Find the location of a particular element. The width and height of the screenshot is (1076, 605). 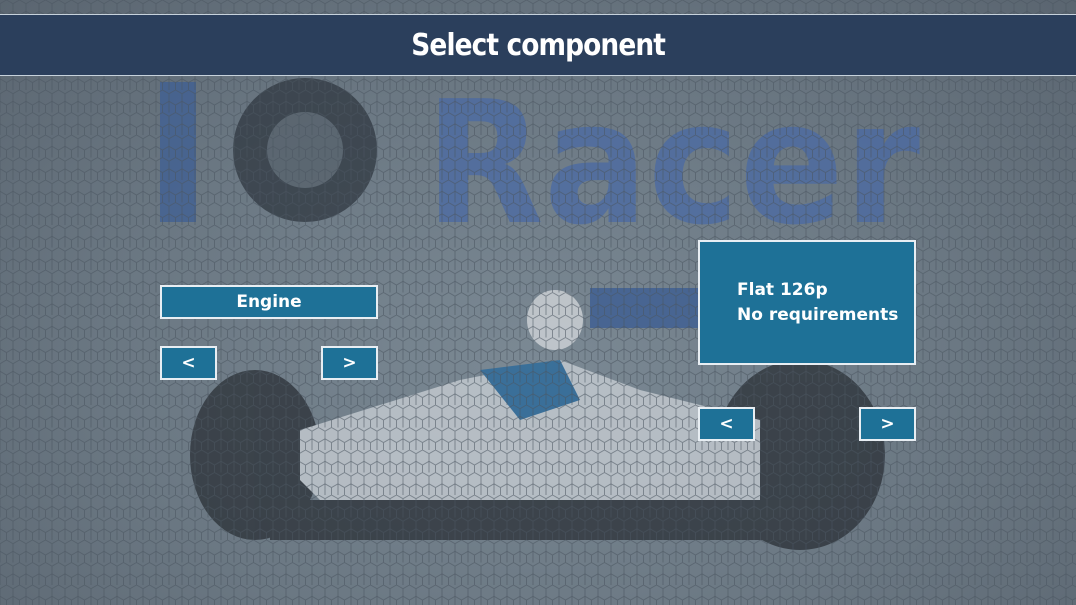

component-type-label: Engine is located at coordinates (269, 302).